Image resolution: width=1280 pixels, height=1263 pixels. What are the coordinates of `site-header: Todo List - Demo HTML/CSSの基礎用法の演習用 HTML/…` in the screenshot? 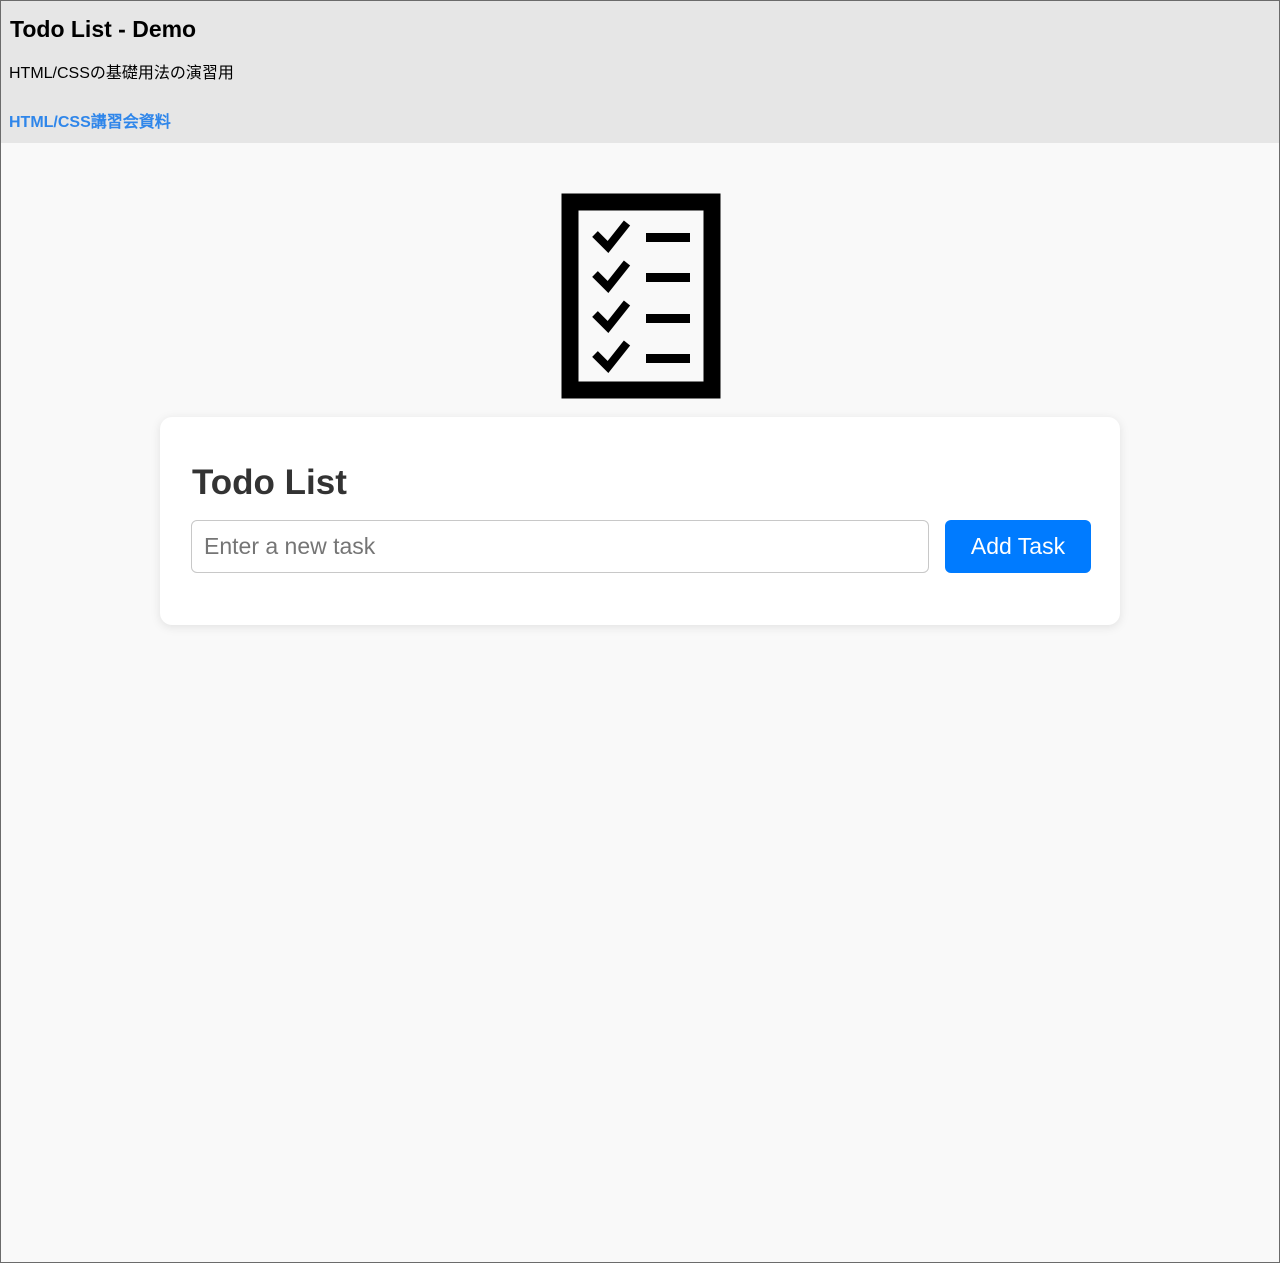 It's located at (640, 72).